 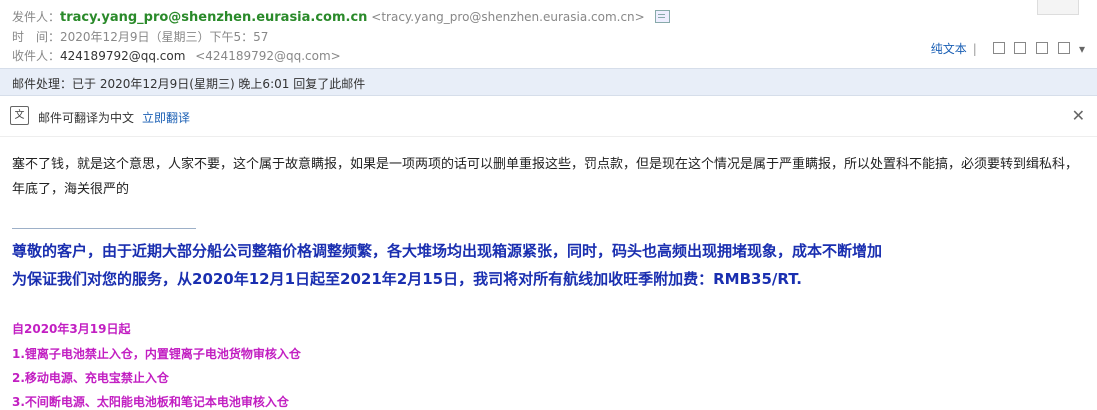 What do you see at coordinates (36, 17) in the screenshot?
I see `from-label: 发件人：` at bounding box center [36, 17].